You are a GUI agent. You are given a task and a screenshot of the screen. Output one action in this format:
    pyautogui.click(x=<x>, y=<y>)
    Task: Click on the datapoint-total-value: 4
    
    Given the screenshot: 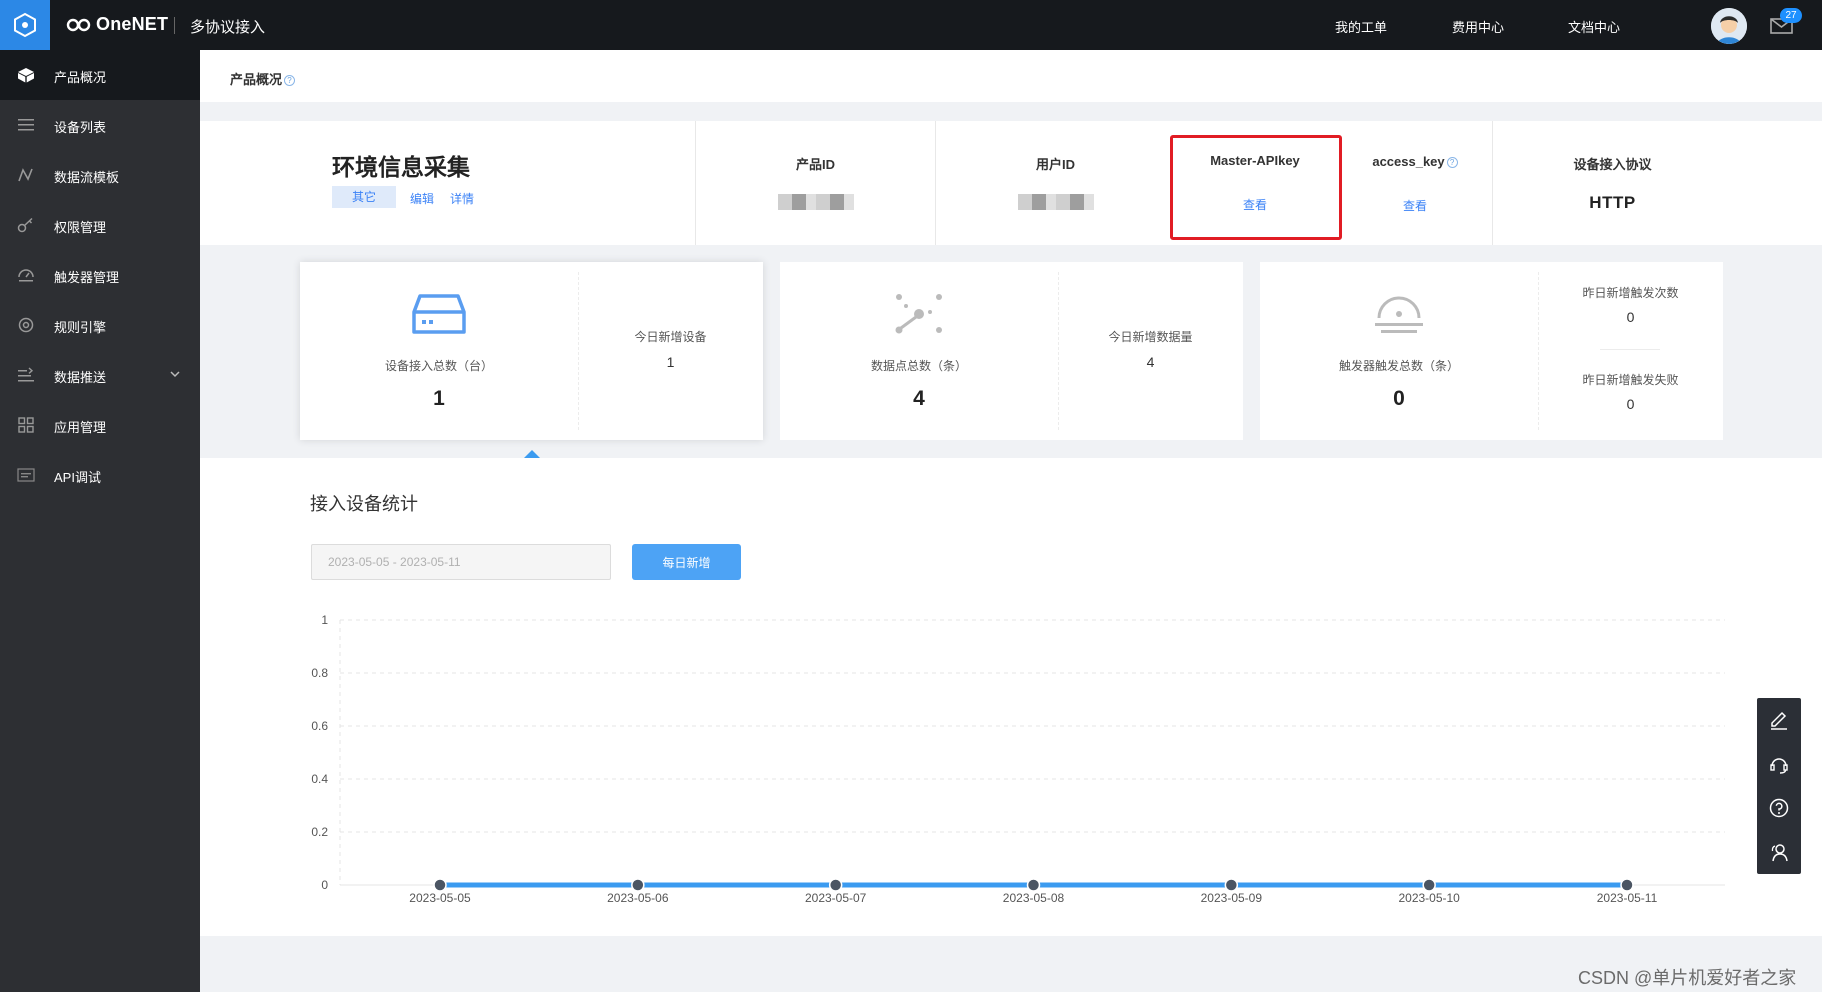 What is the action you would take?
    pyautogui.click(x=919, y=398)
    